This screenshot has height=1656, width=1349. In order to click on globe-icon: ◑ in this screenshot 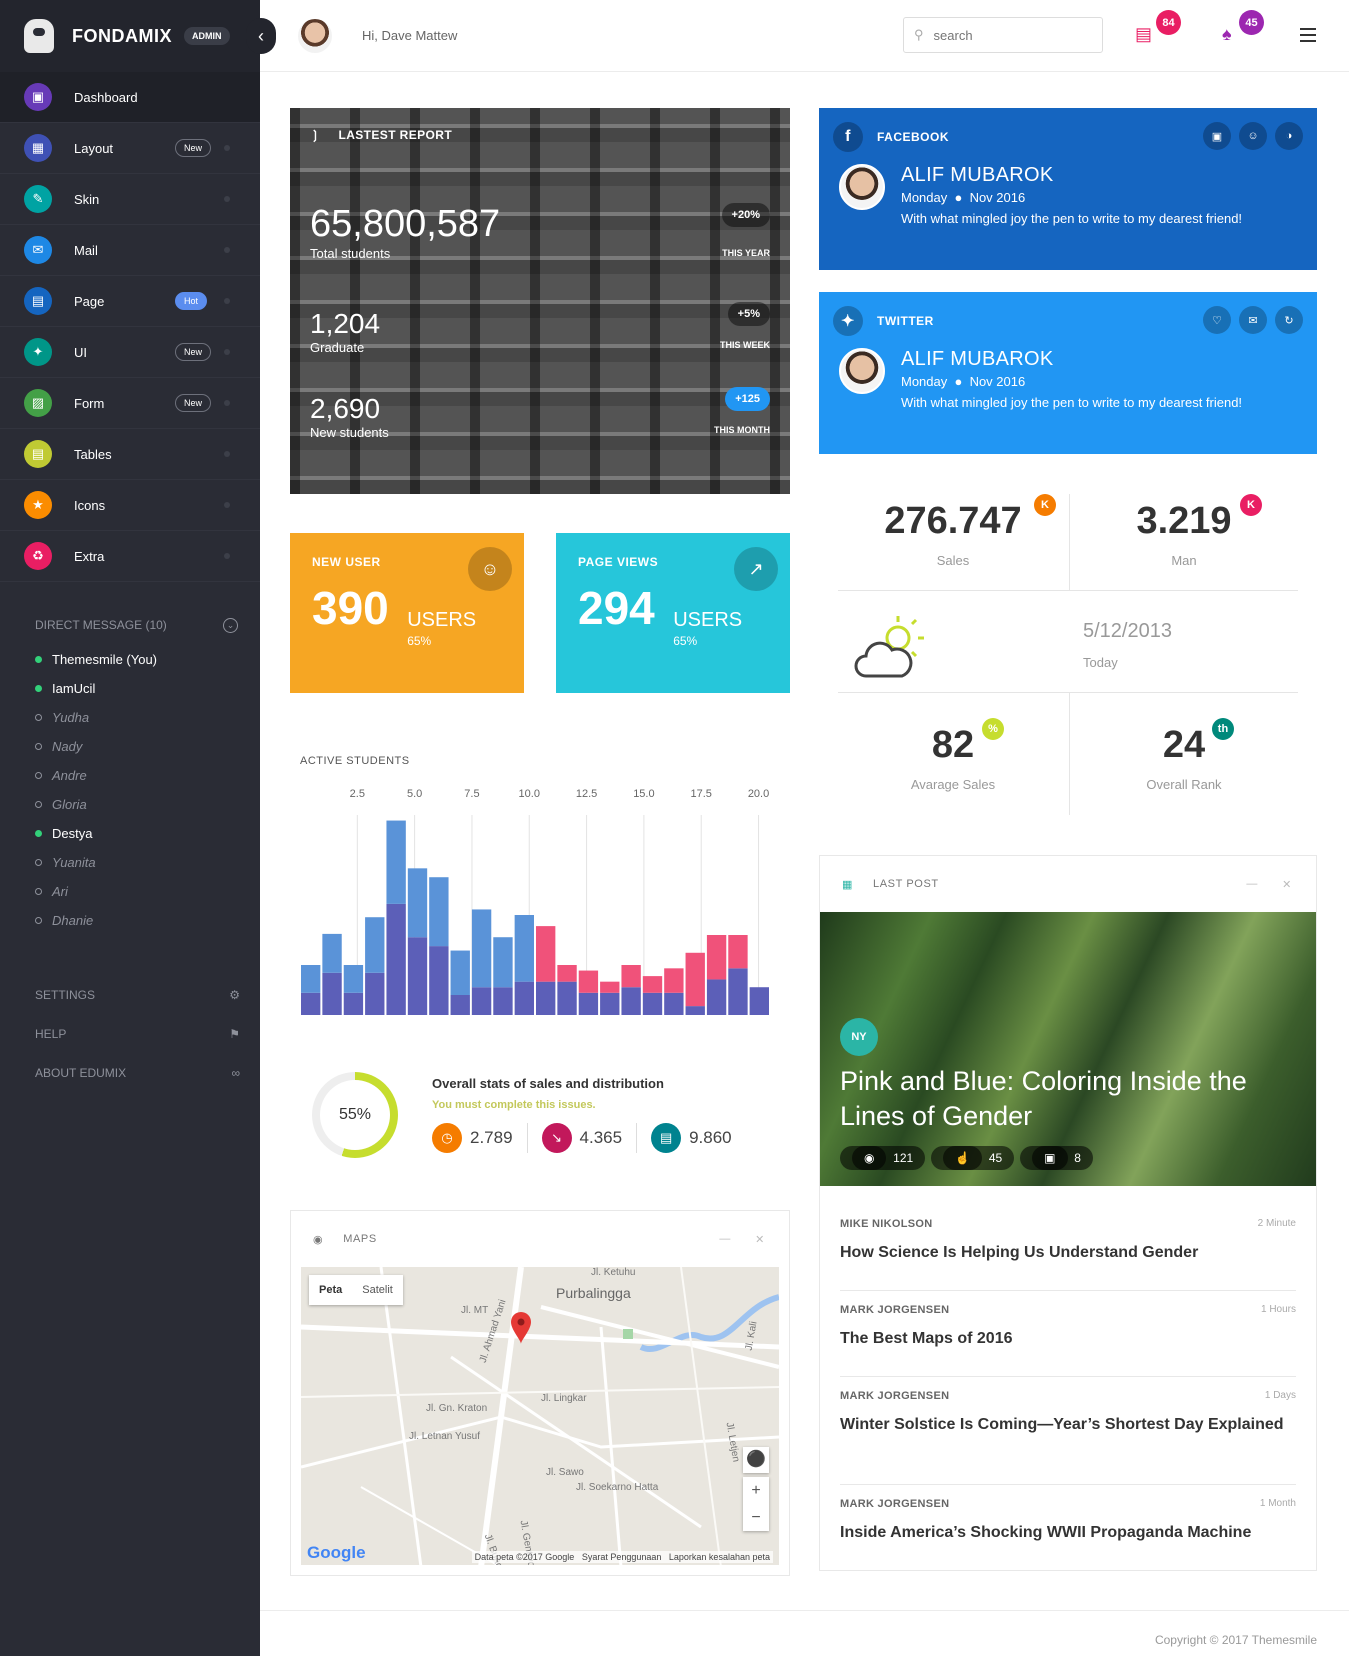, I will do `click(1289, 136)`.